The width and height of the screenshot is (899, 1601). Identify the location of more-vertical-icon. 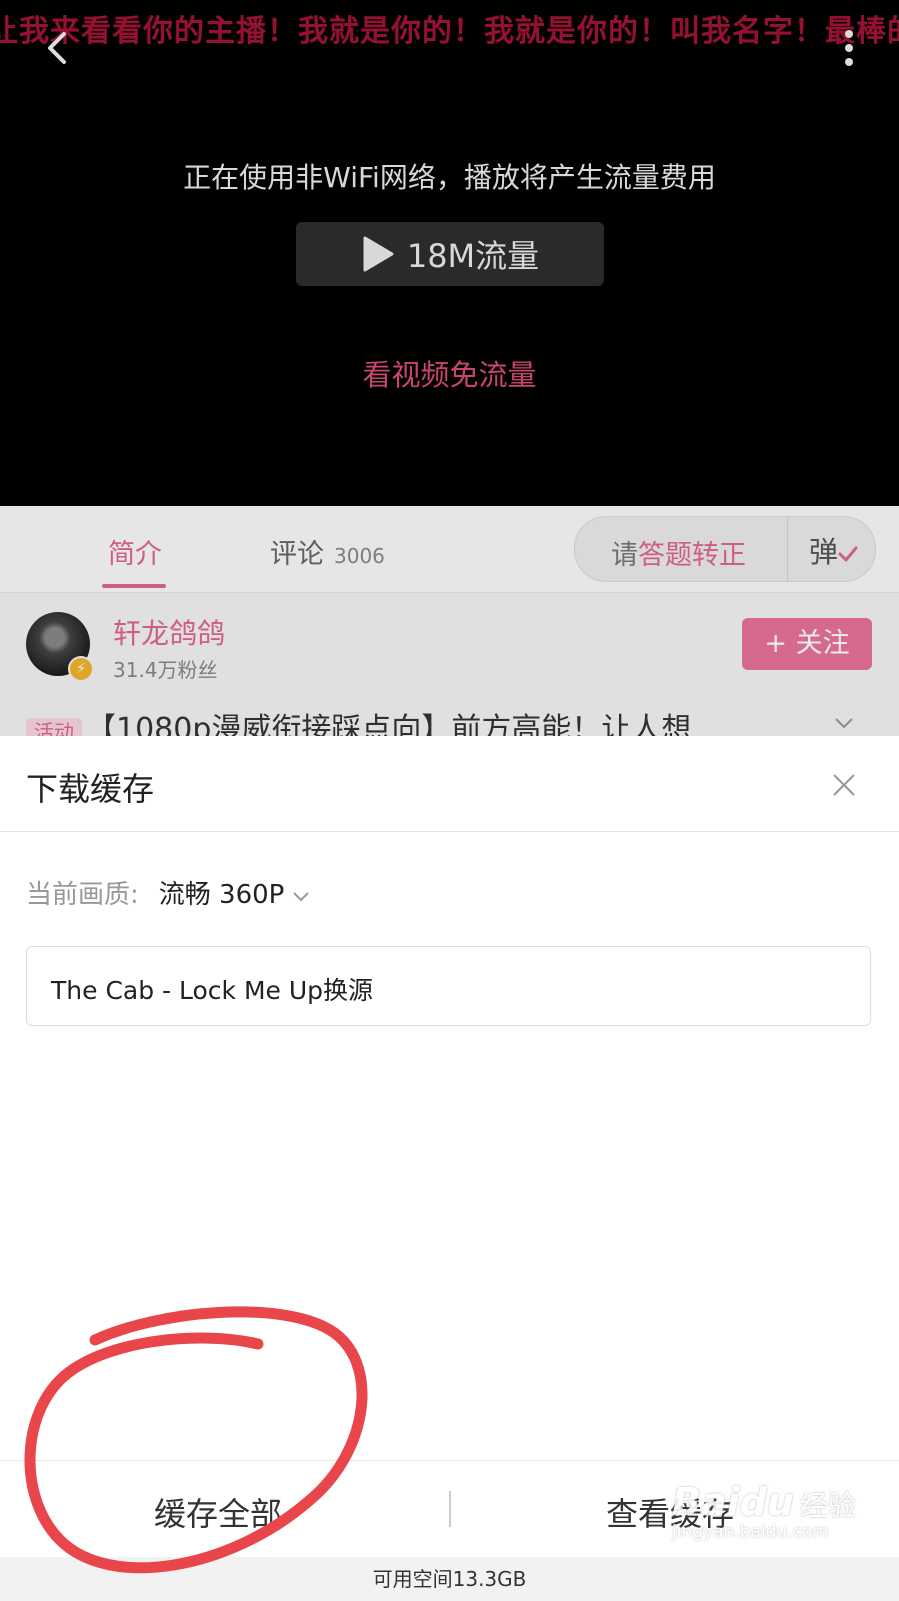
(849, 50).